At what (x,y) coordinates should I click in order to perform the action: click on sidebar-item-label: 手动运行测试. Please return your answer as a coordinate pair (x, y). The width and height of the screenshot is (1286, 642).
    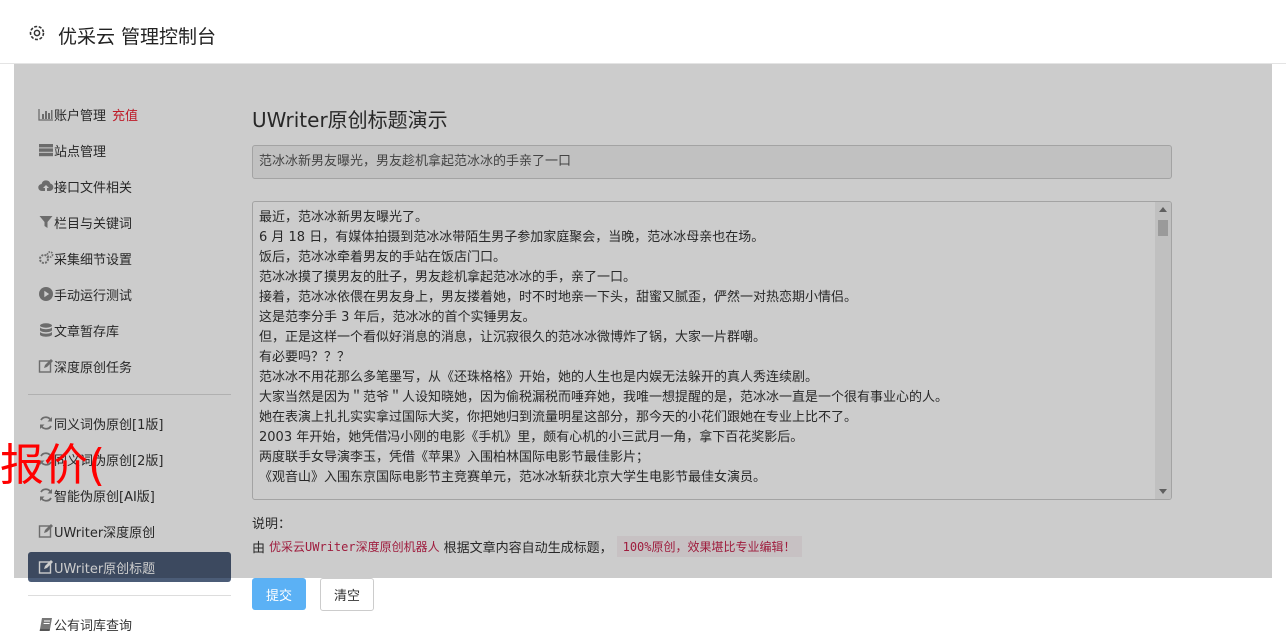
    Looking at the image, I should click on (93, 296).